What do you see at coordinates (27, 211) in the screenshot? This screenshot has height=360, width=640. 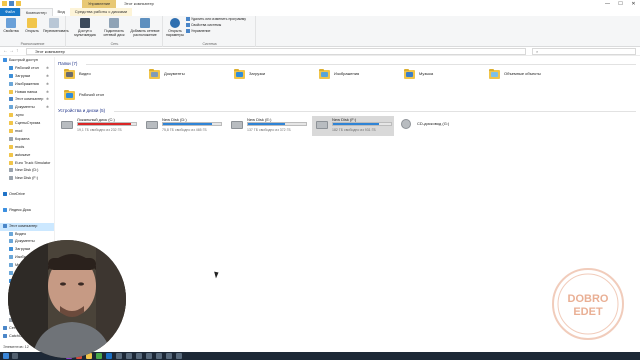 I see `nav-item: Яндекс.Диск` at bounding box center [27, 211].